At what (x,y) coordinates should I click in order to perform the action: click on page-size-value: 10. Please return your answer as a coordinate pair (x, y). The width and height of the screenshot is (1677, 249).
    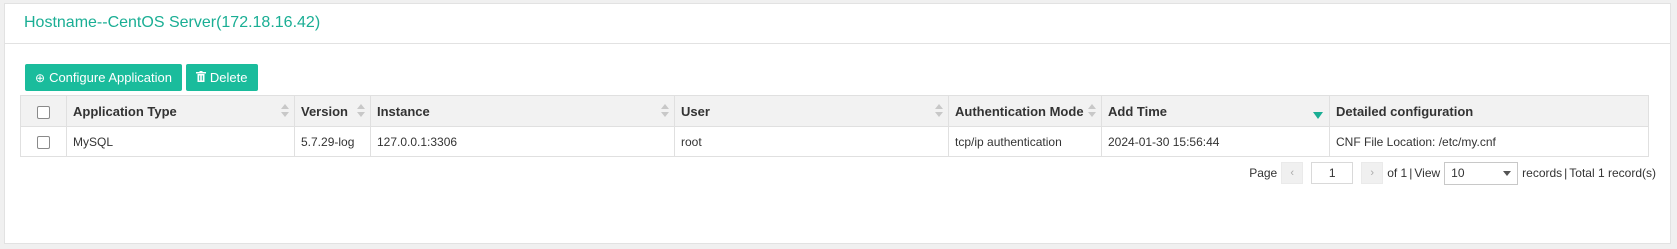
    Looking at the image, I should click on (1458, 173).